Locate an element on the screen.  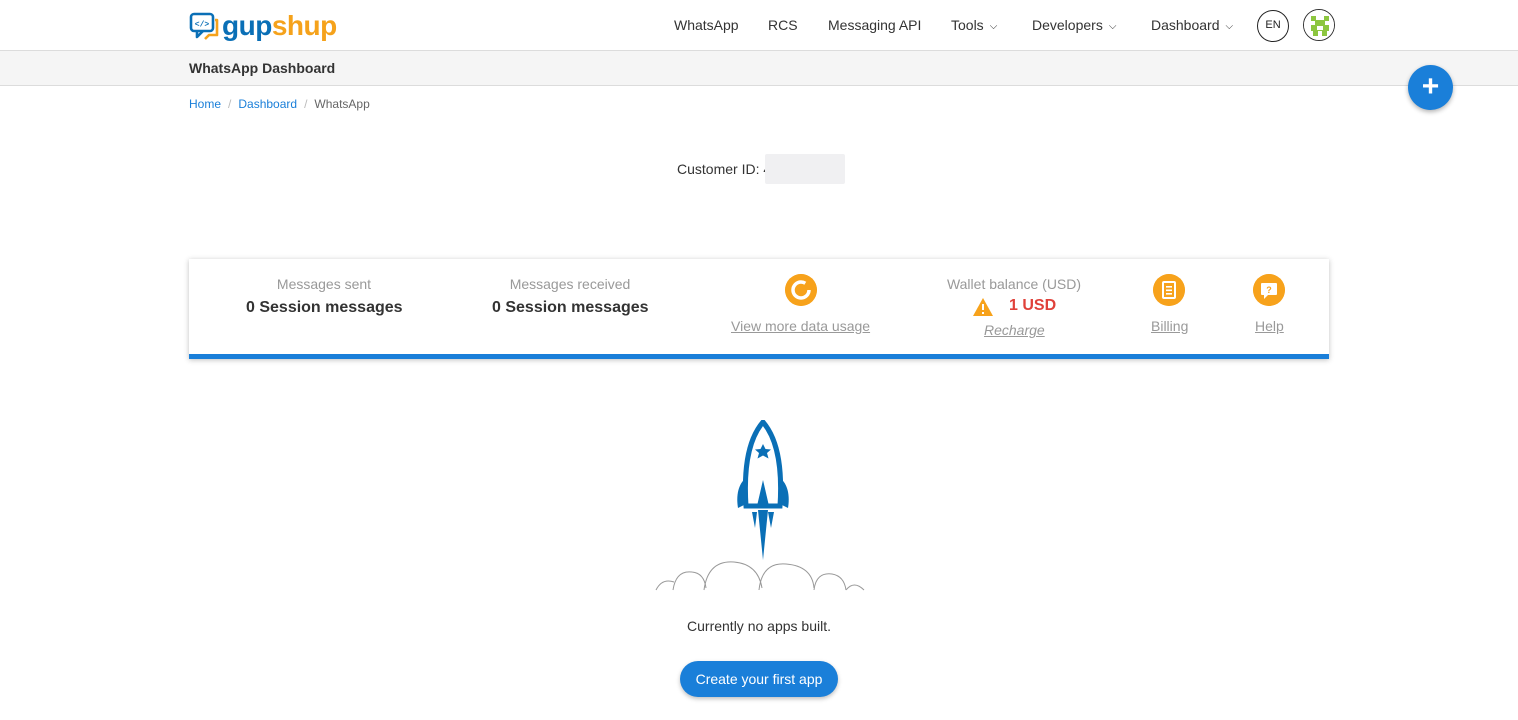
messages-sent-value: 0 Session messages is located at coordinates (324, 307).